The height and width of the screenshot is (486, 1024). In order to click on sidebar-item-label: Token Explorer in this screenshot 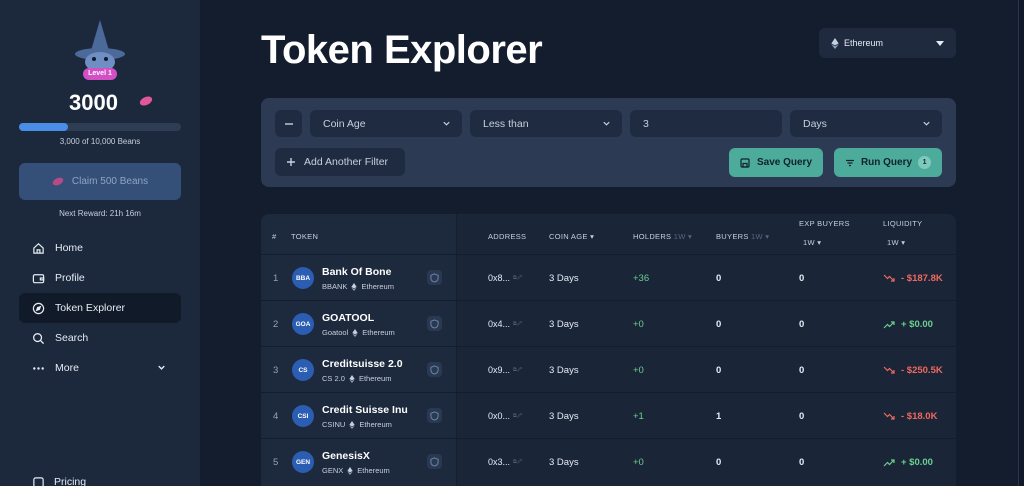, I will do `click(90, 308)`.